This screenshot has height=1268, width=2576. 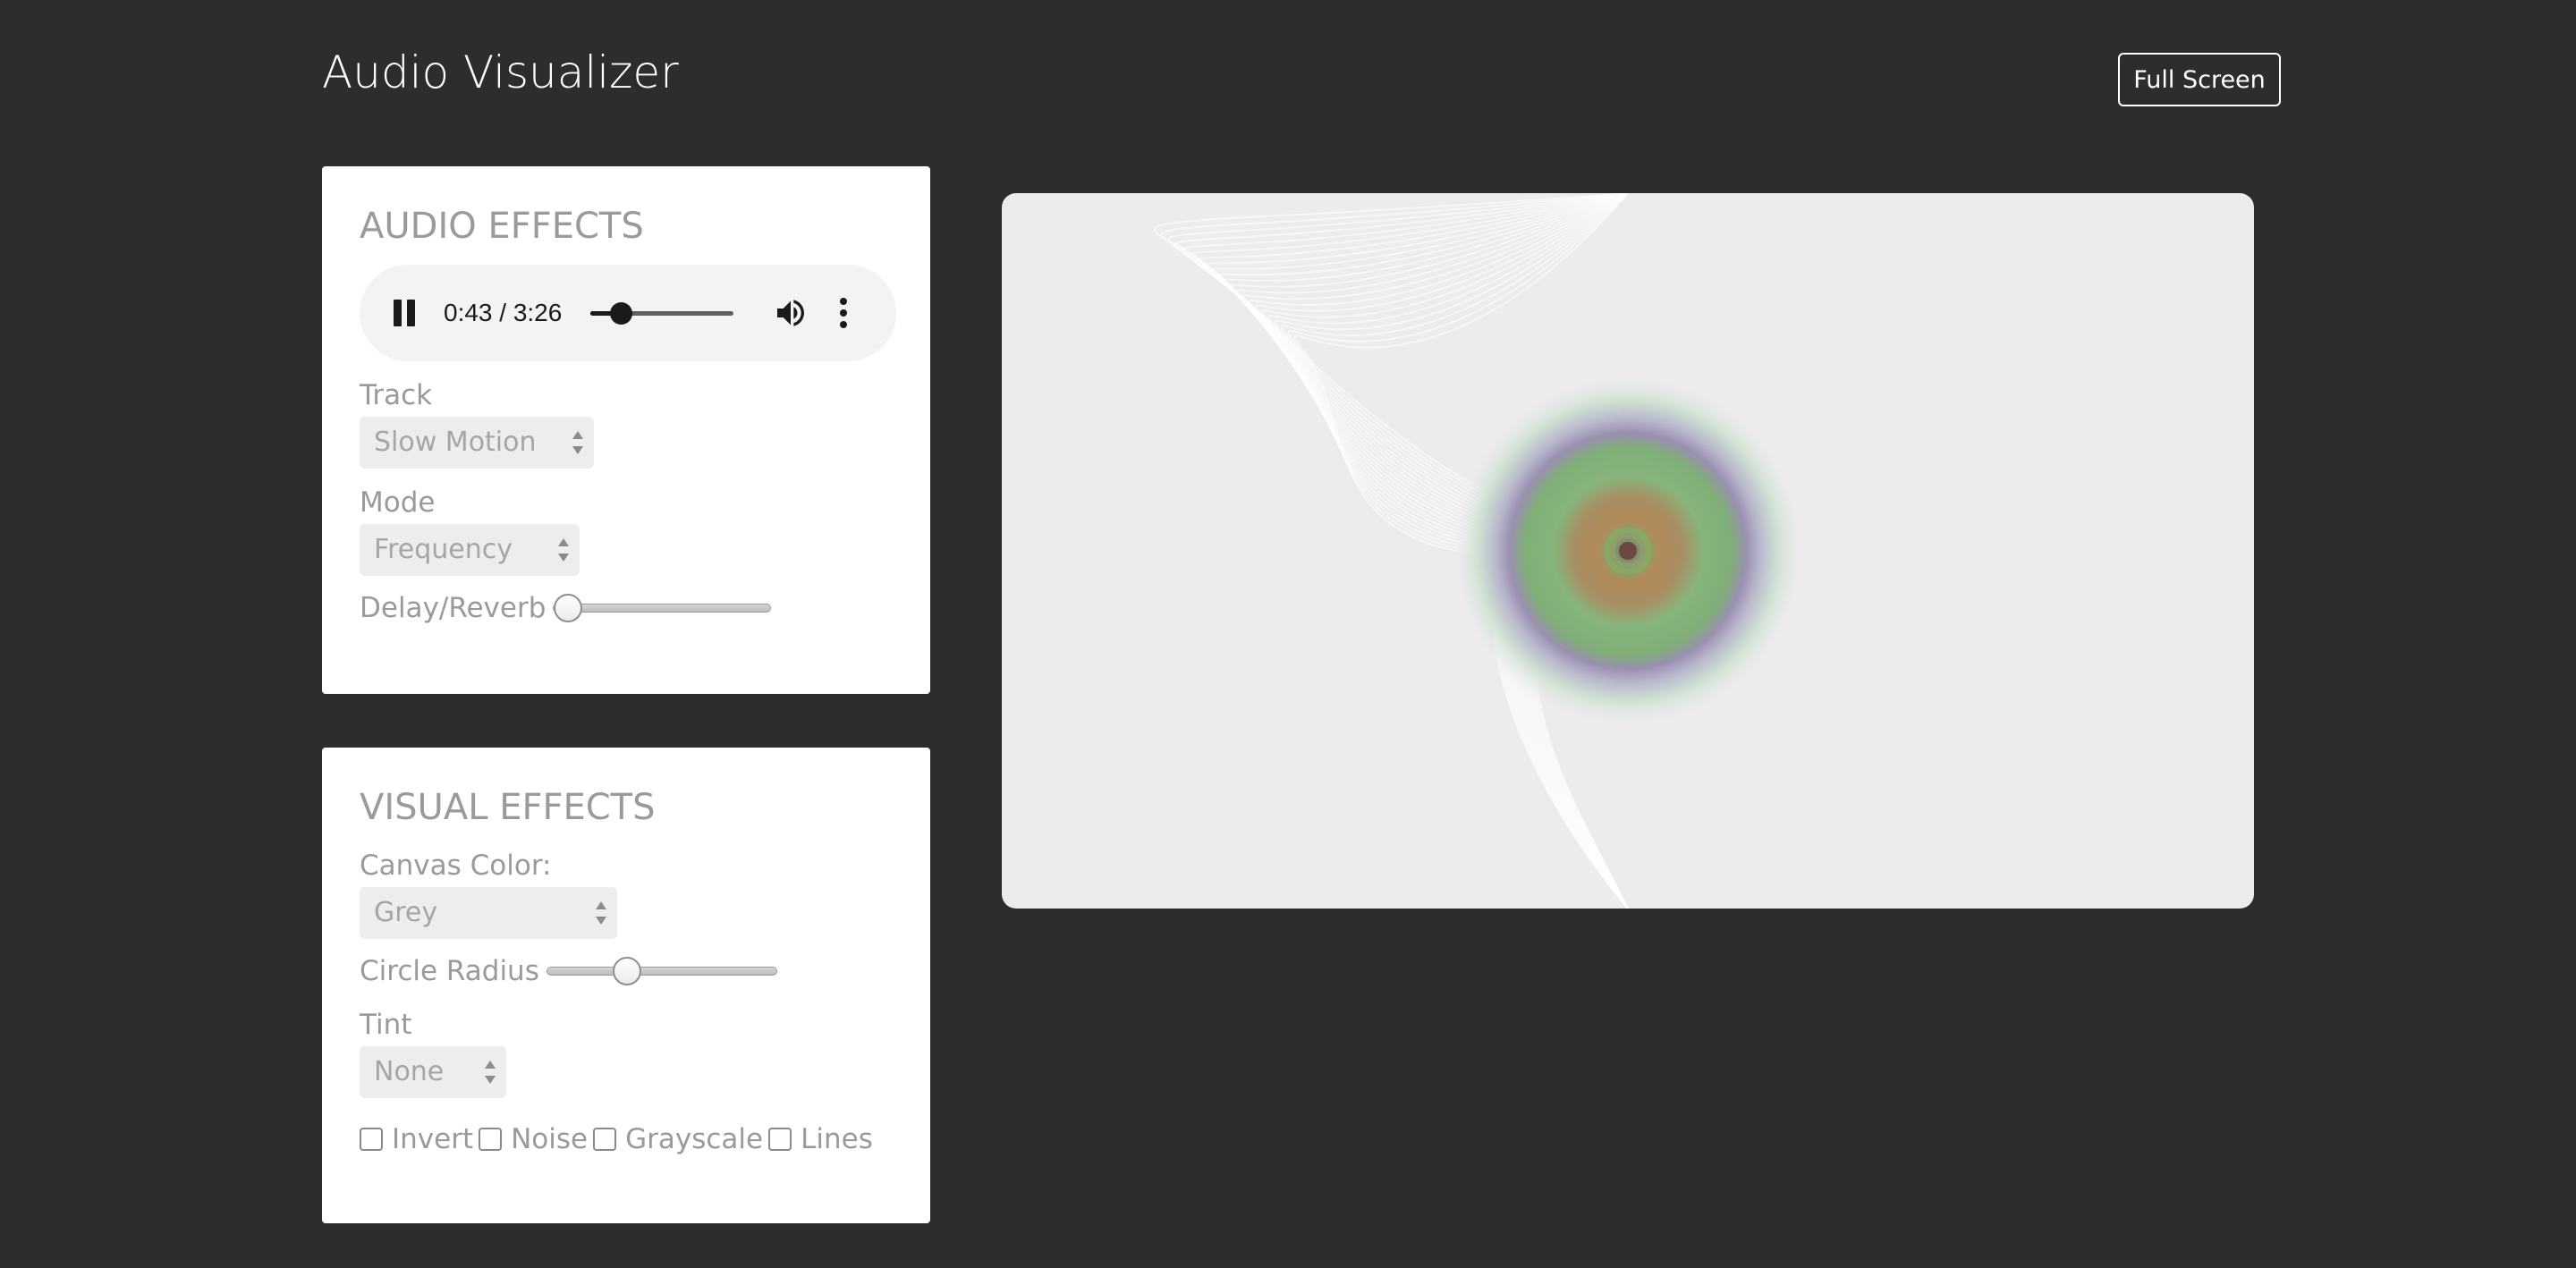 I want to click on mode-select-value: Frequency, so click(x=443, y=549).